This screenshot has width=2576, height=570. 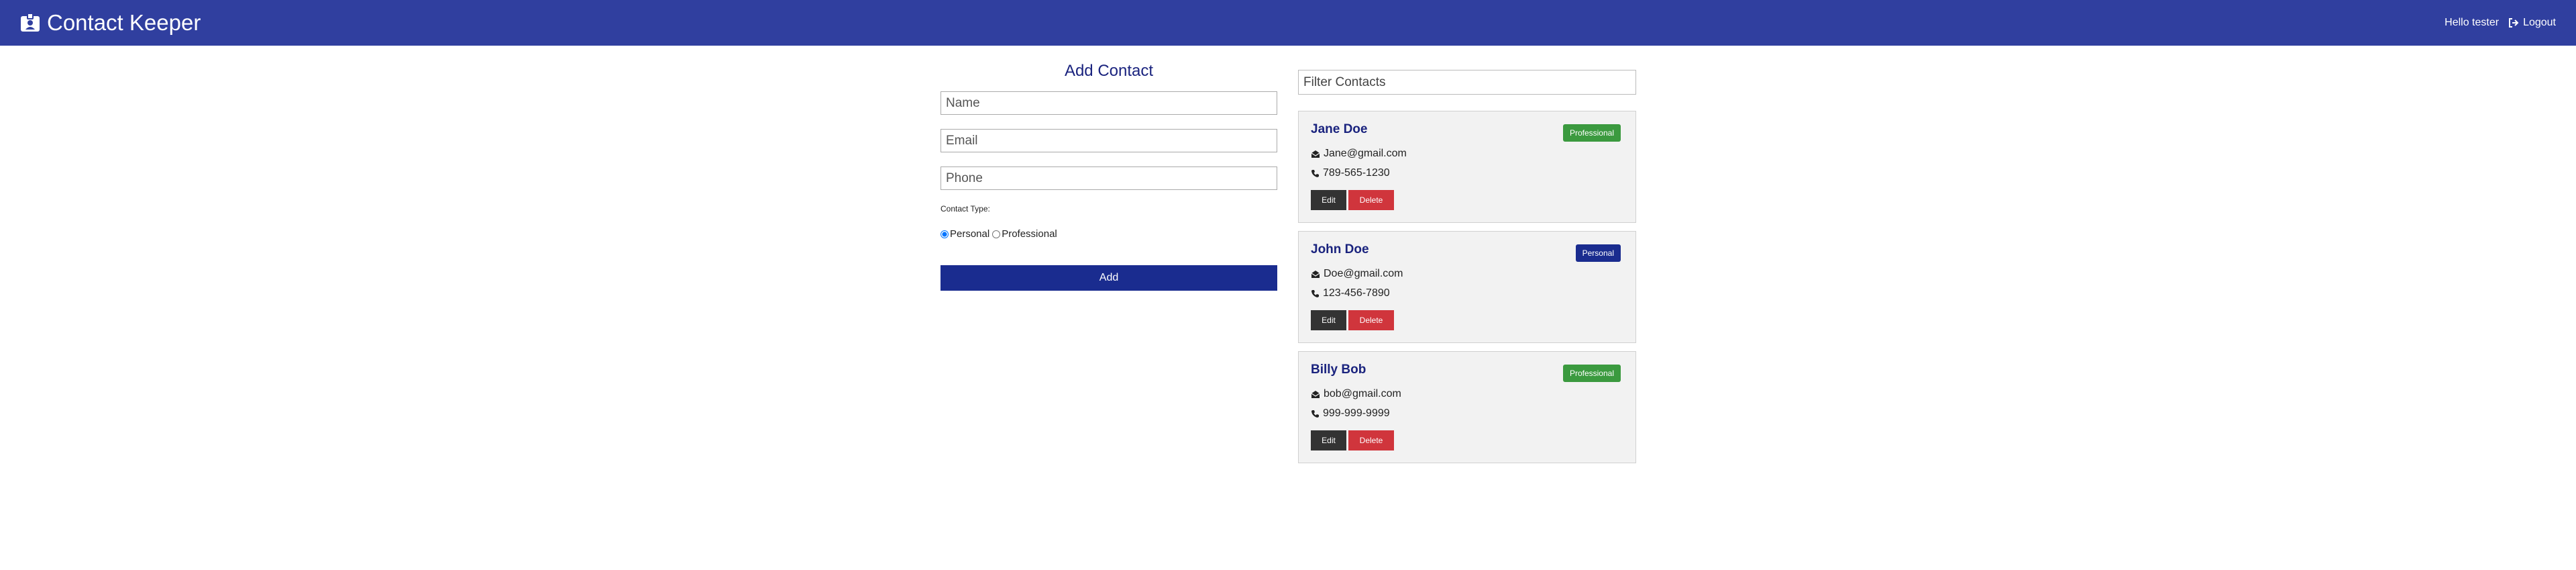 I want to click on phone-input, so click(x=1109, y=178).